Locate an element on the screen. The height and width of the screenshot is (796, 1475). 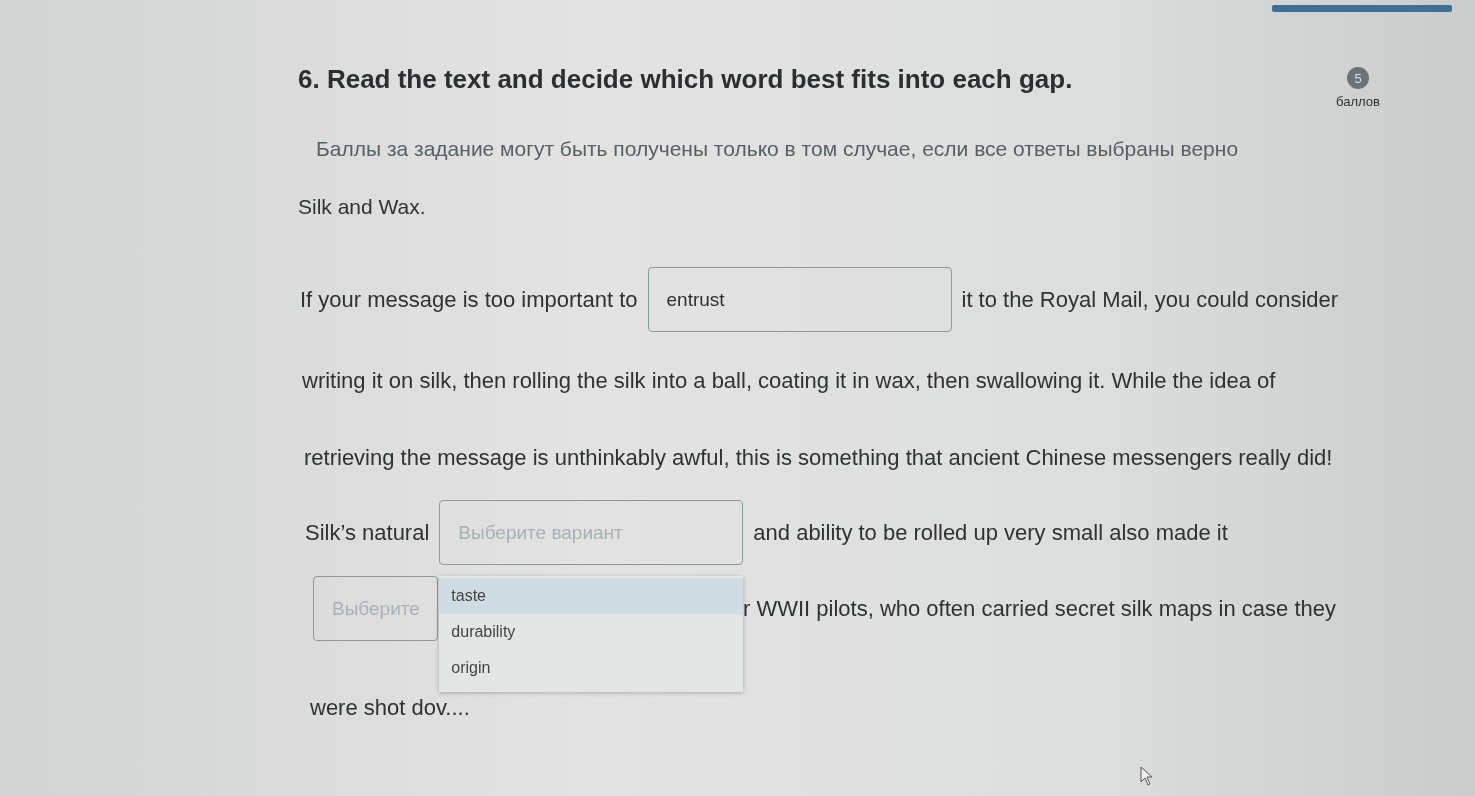
cursor-icon is located at coordinates (1147, 776).